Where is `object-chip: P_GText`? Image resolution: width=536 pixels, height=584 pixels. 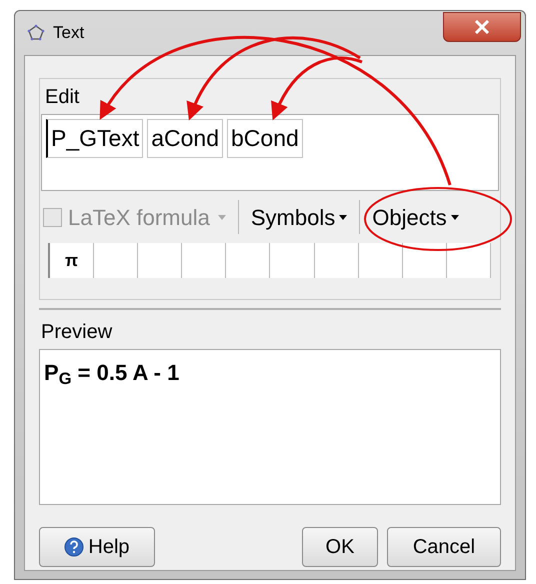
object-chip: P_GText is located at coordinates (95, 138).